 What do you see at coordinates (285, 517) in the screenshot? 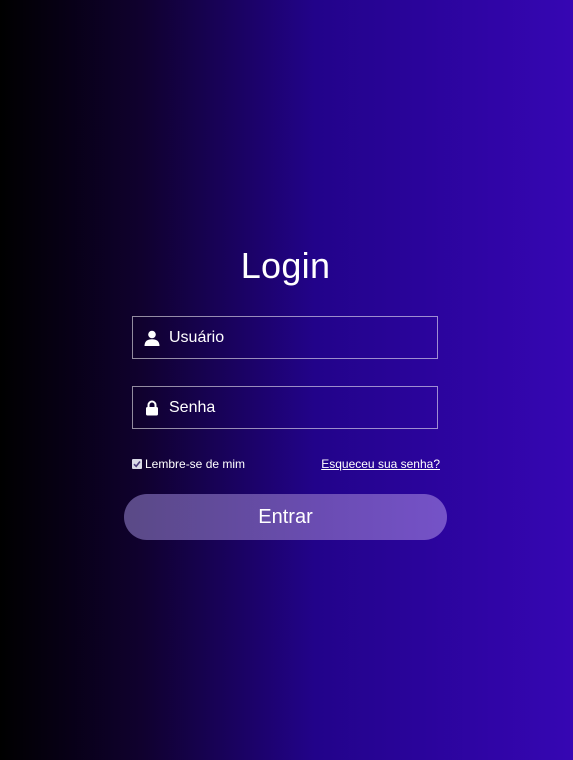
I see `login-button: Entrar` at bounding box center [285, 517].